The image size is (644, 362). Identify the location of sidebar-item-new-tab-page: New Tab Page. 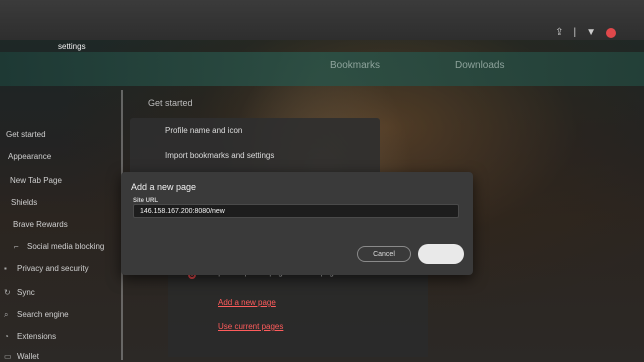
(36, 180).